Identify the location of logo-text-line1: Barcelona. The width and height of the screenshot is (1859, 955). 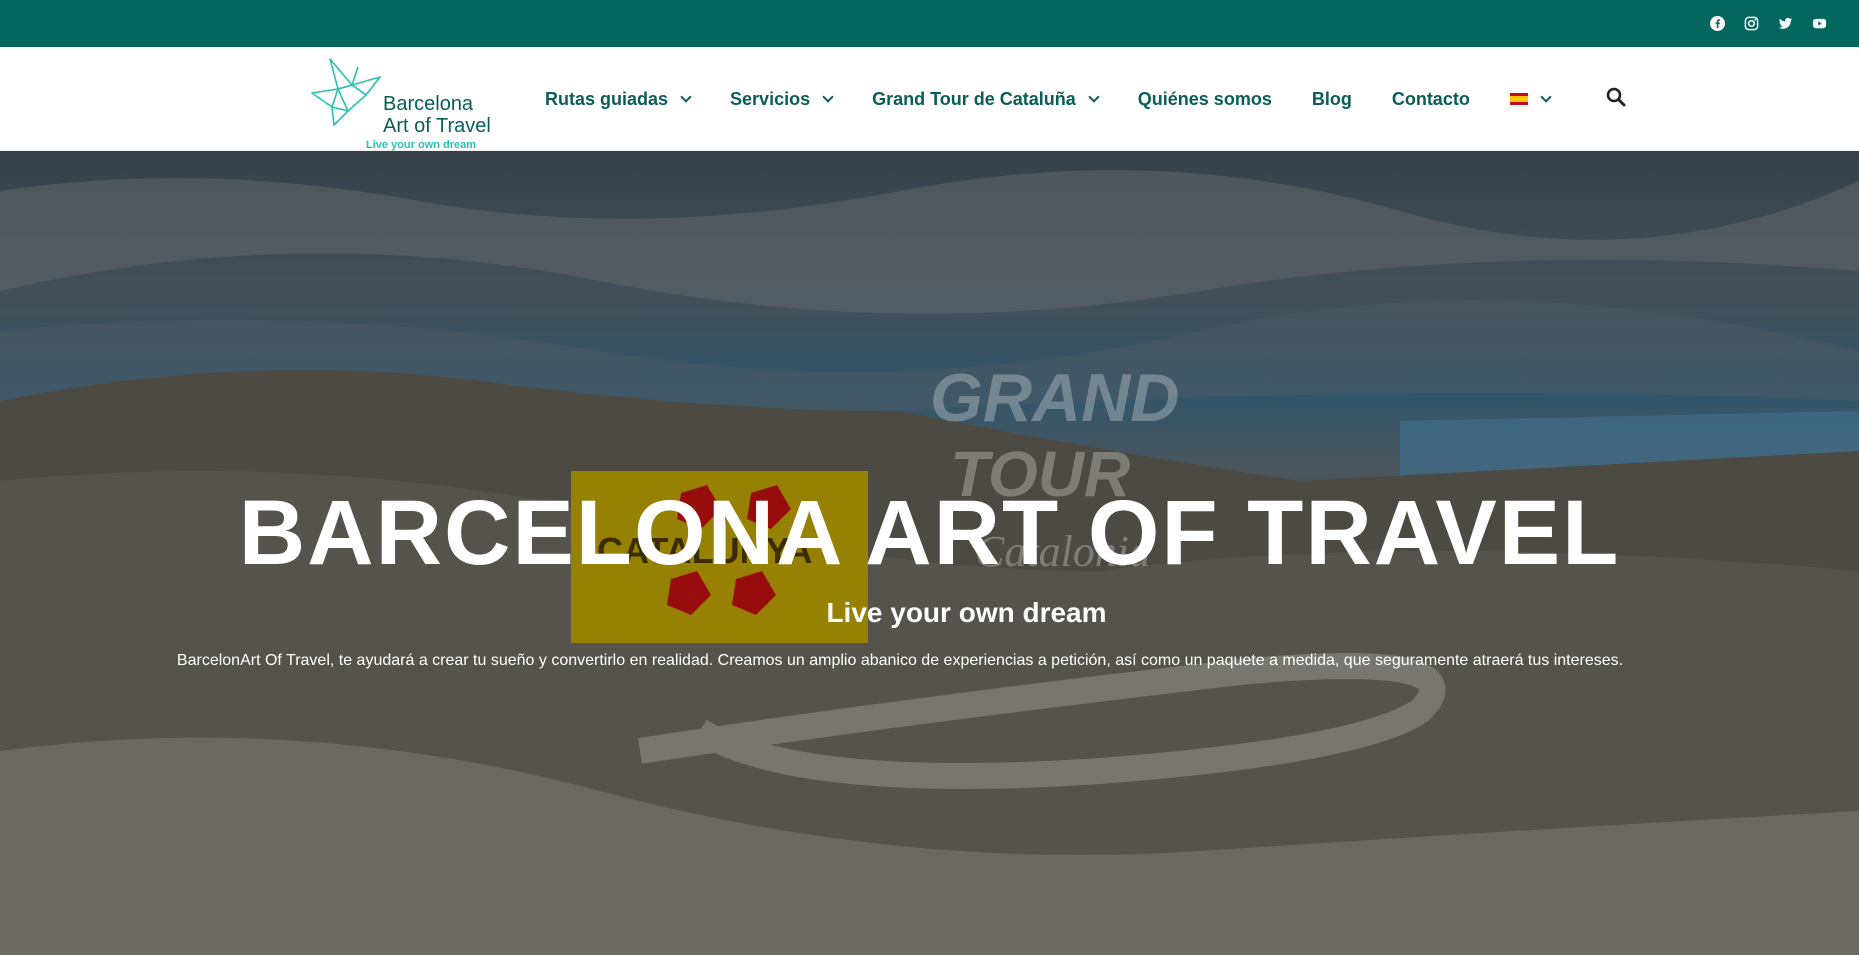
(428, 104).